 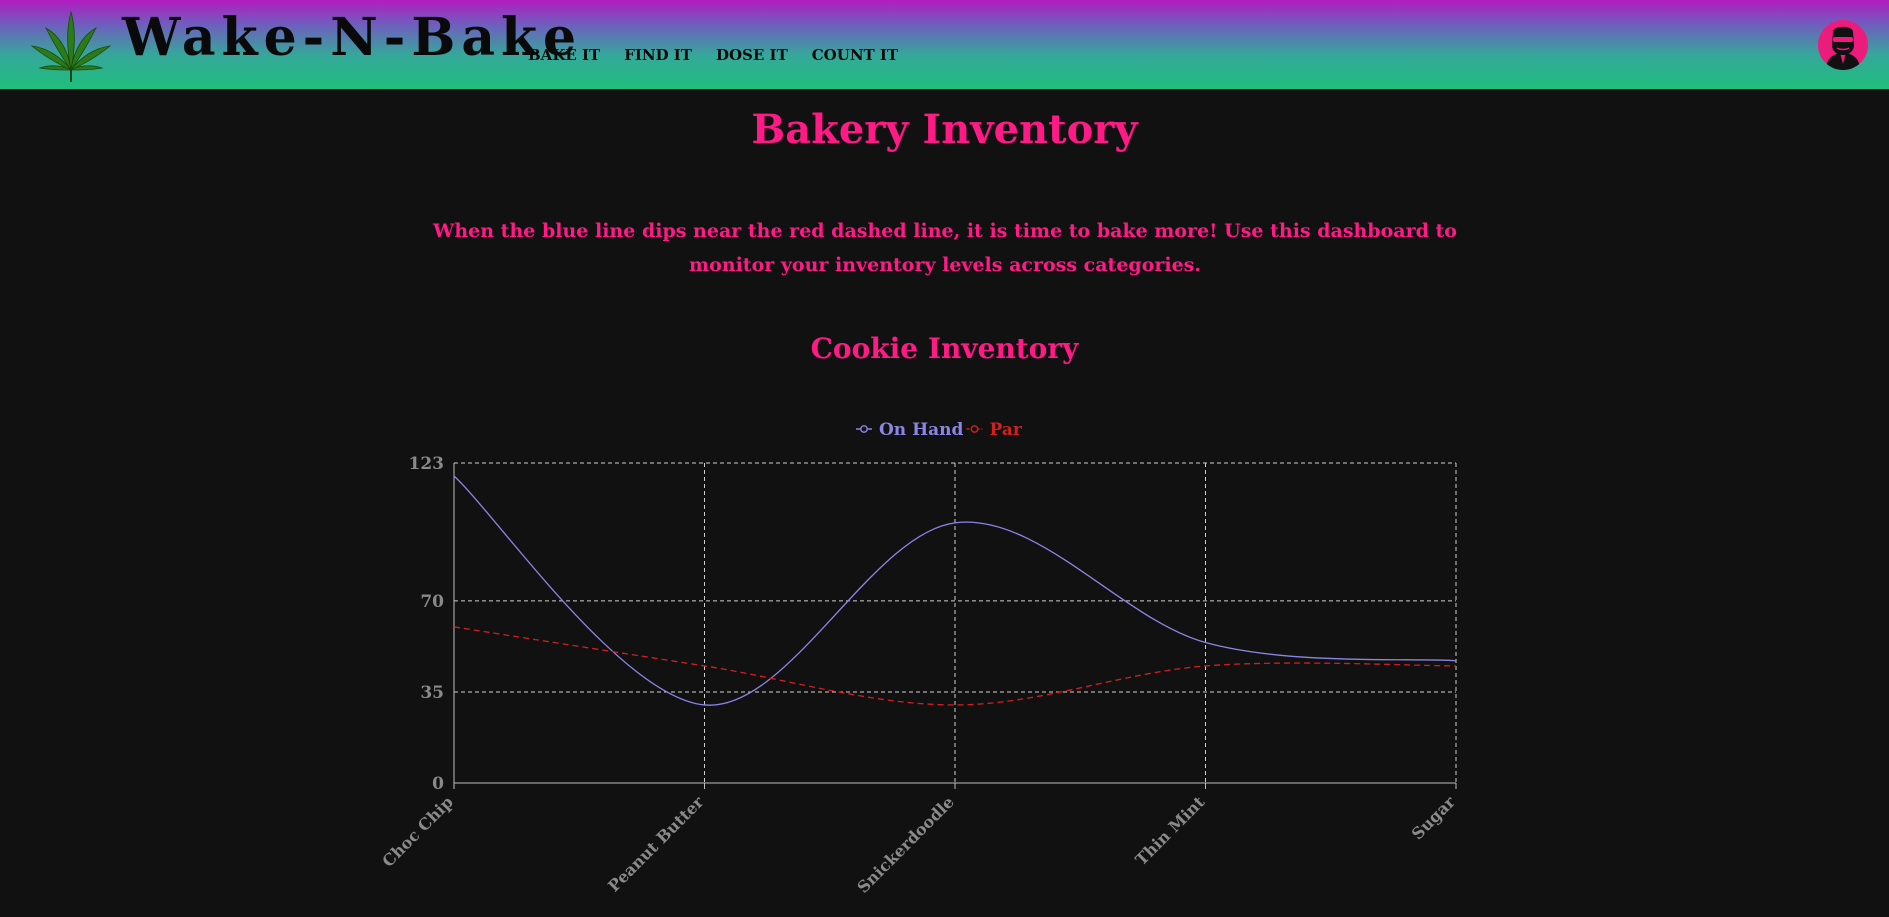 I want to click on legend-label: On Hand, so click(x=921, y=430).